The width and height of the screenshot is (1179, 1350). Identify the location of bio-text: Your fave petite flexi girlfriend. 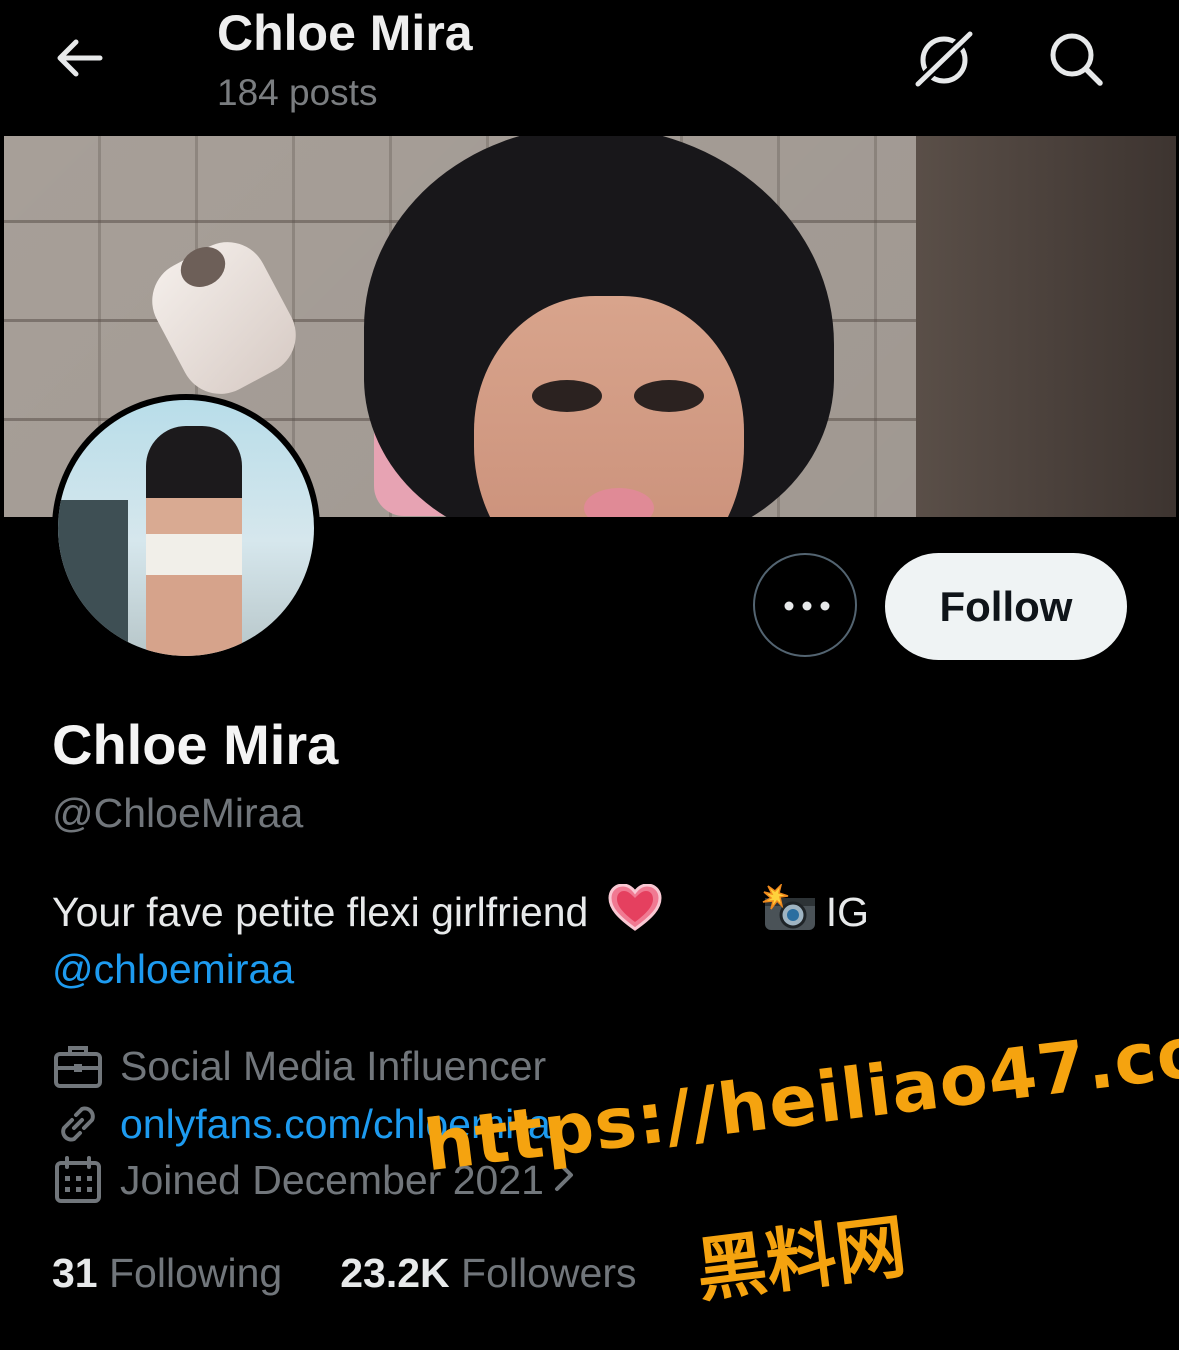
(320, 912).